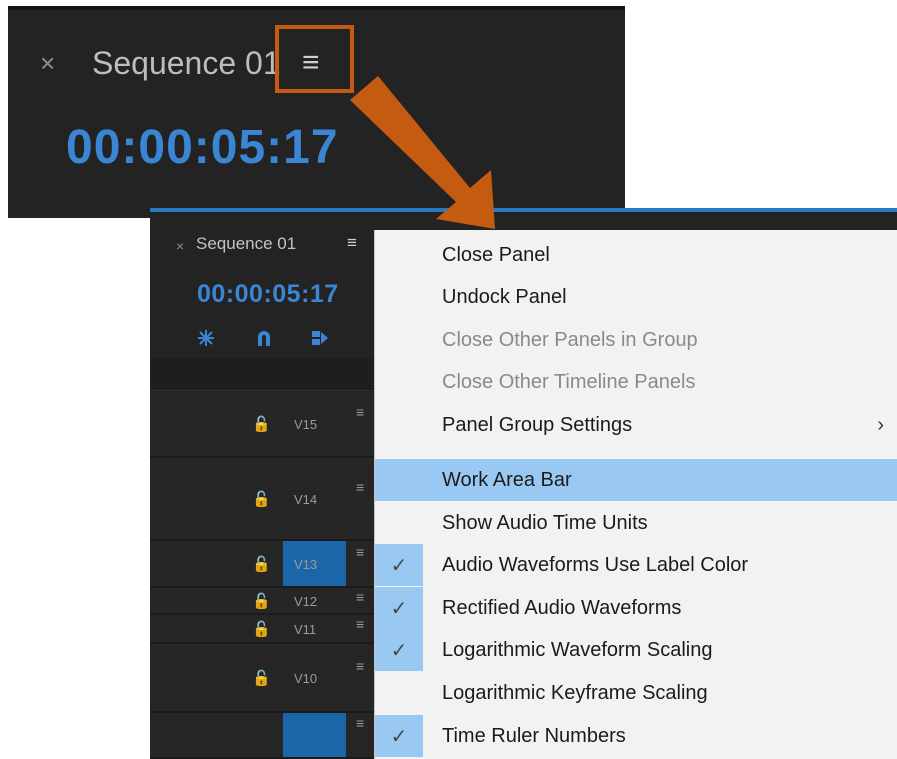  I want to click on video-track-header: 🔓 V14 ≡, so click(265, 499).